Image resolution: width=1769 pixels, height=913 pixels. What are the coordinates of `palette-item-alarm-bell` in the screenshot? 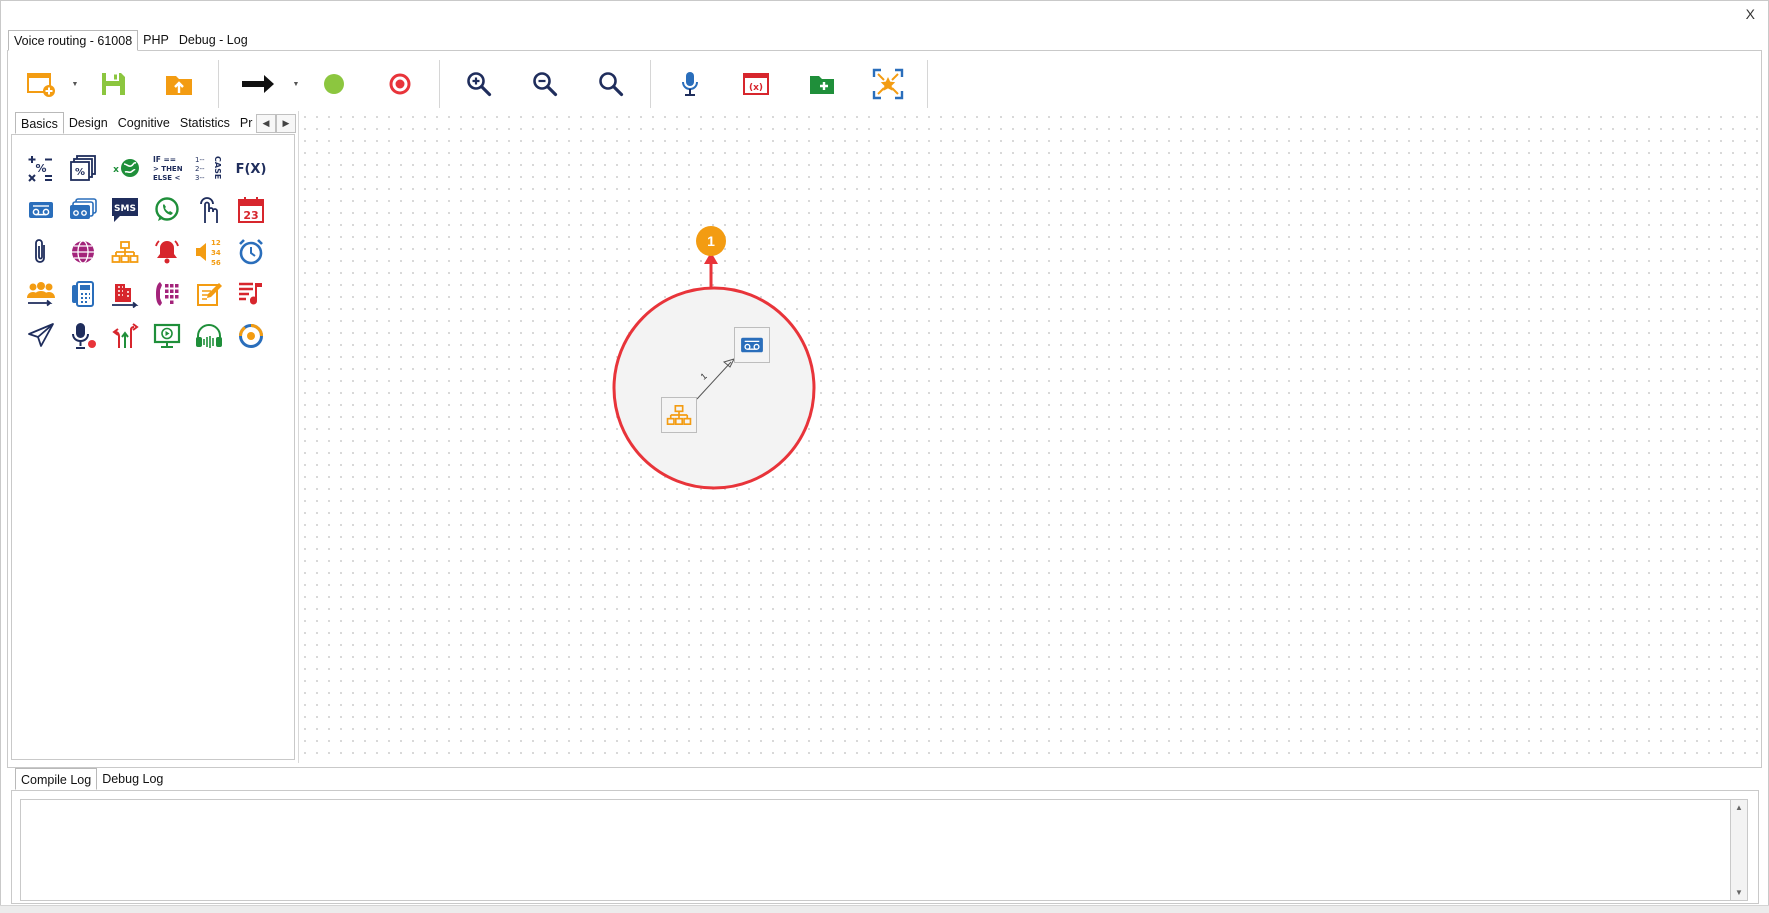 It's located at (167, 252).